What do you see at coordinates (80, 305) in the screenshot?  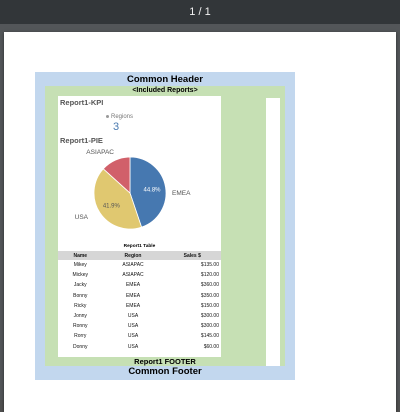 I see `cell-name: Ricky` at bounding box center [80, 305].